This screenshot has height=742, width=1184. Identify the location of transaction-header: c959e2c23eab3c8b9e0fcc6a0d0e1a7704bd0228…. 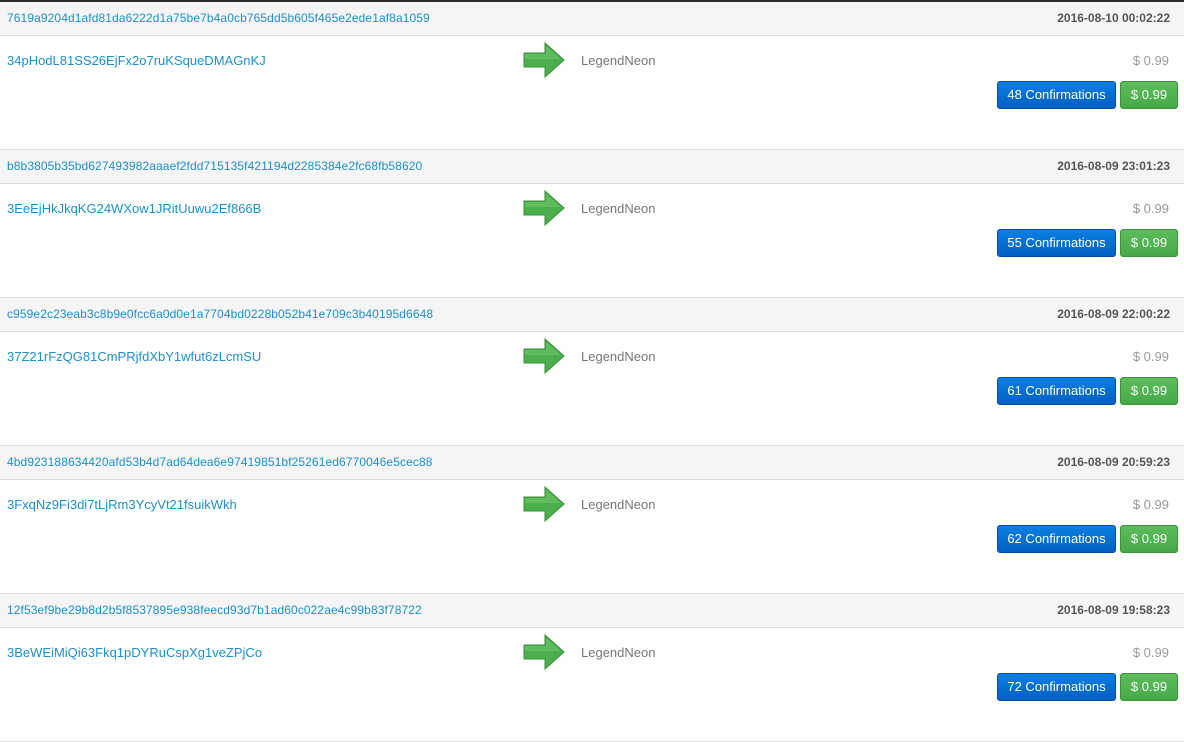
(592, 315).